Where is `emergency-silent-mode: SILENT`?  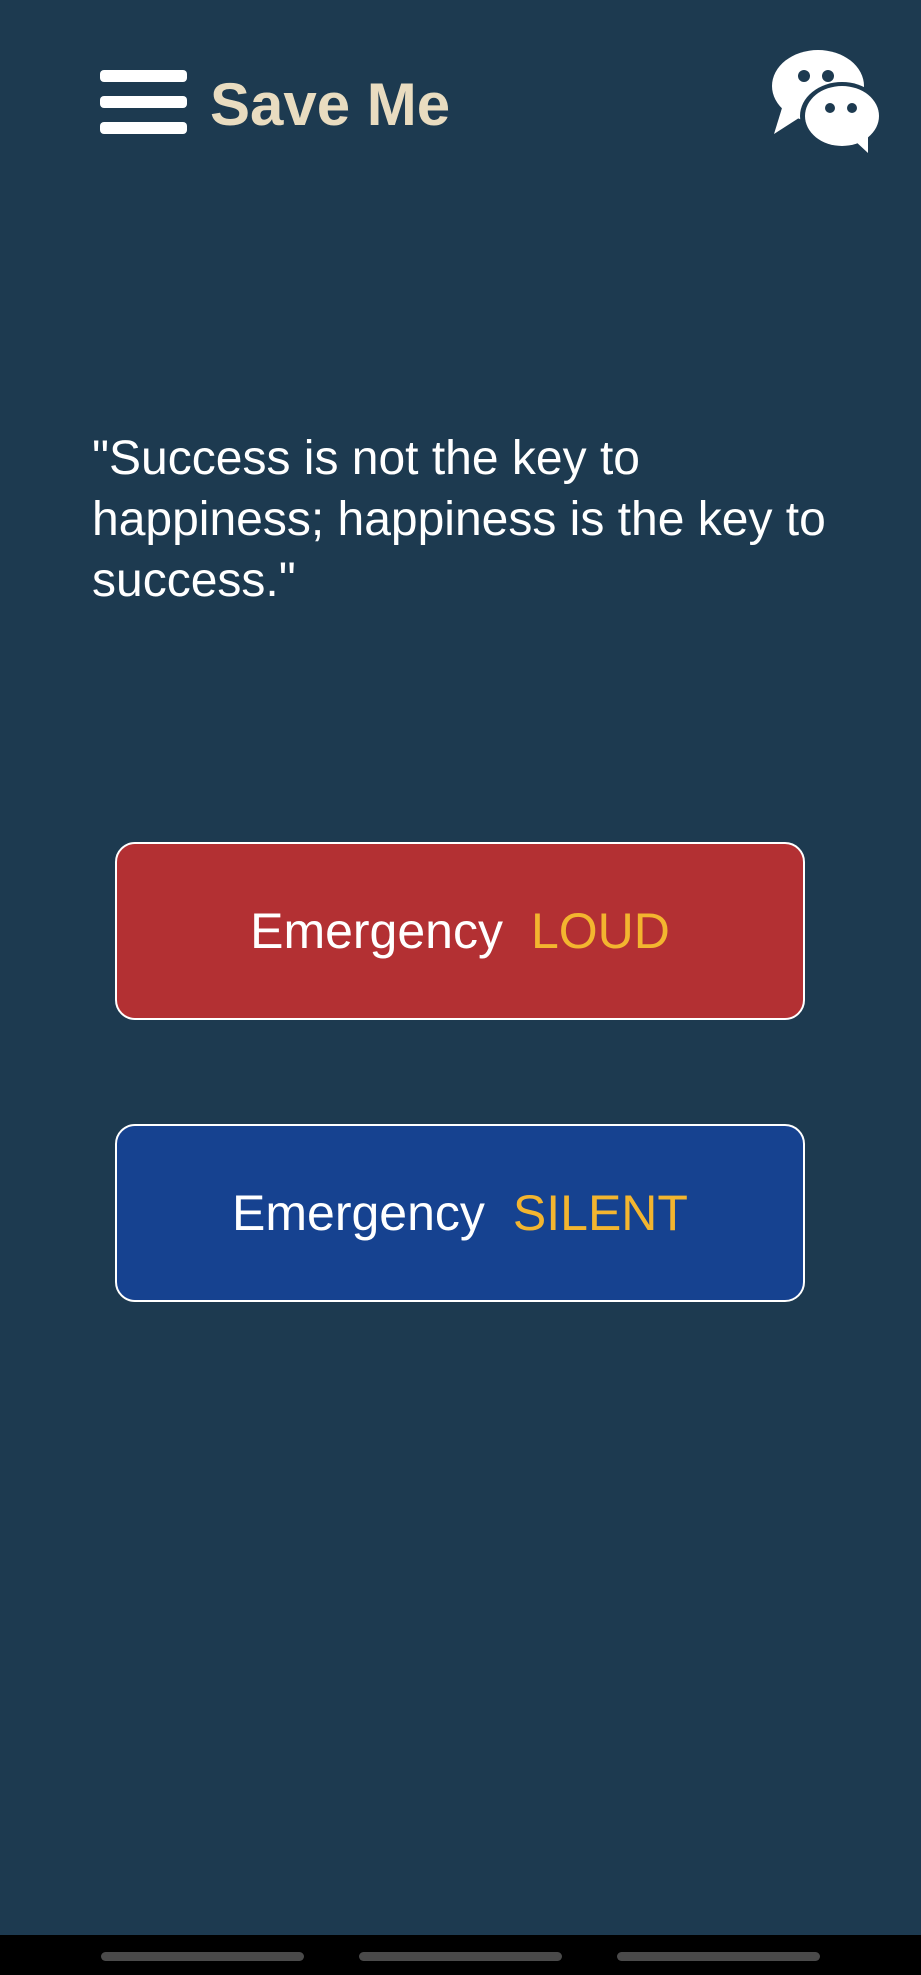 emergency-silent-mode: SILENT is located at coordinates (600, 1213).